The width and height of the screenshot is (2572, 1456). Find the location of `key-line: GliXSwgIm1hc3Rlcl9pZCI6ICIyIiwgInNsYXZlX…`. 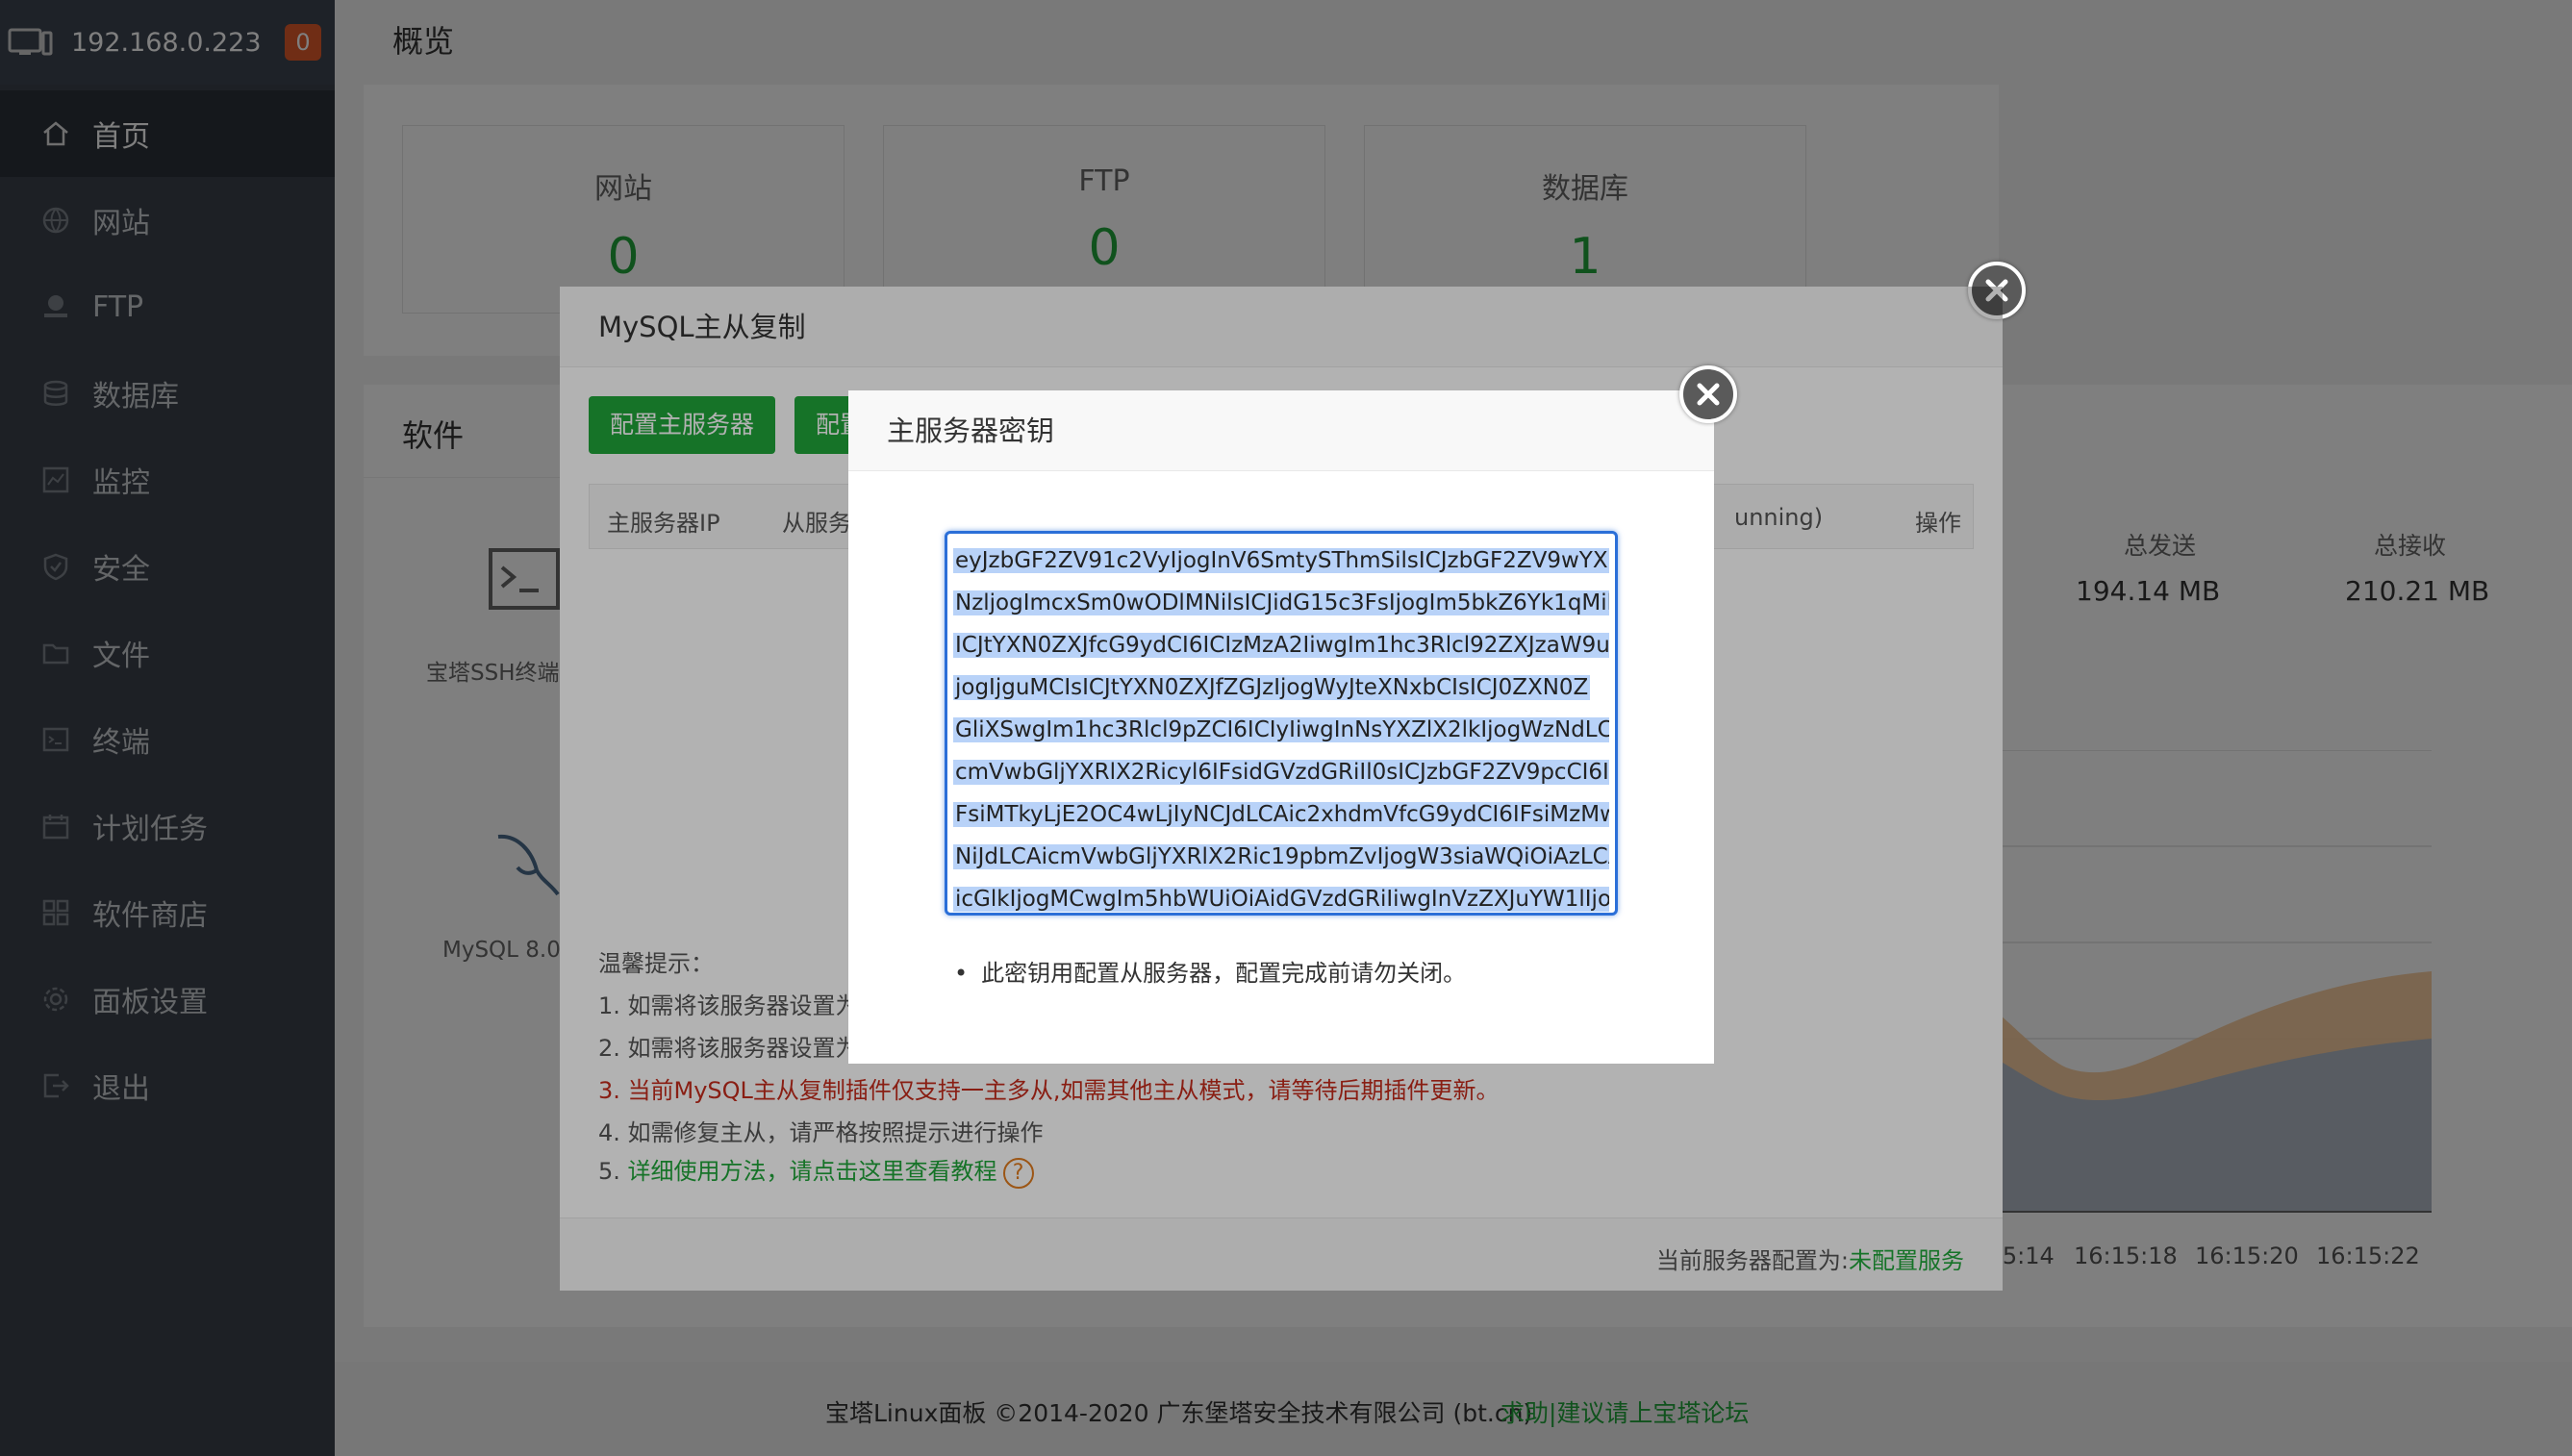

key-line: GliXSwgIm1hc3Rlcl9pZCI6ICIyIiwgInNsYXZlX… is located at coordinates (1281, 729).